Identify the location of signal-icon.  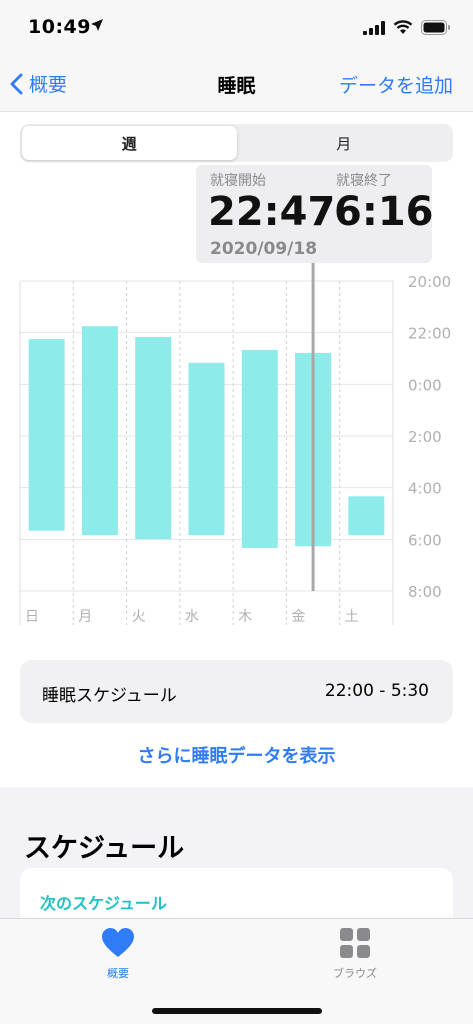
(374, 27).